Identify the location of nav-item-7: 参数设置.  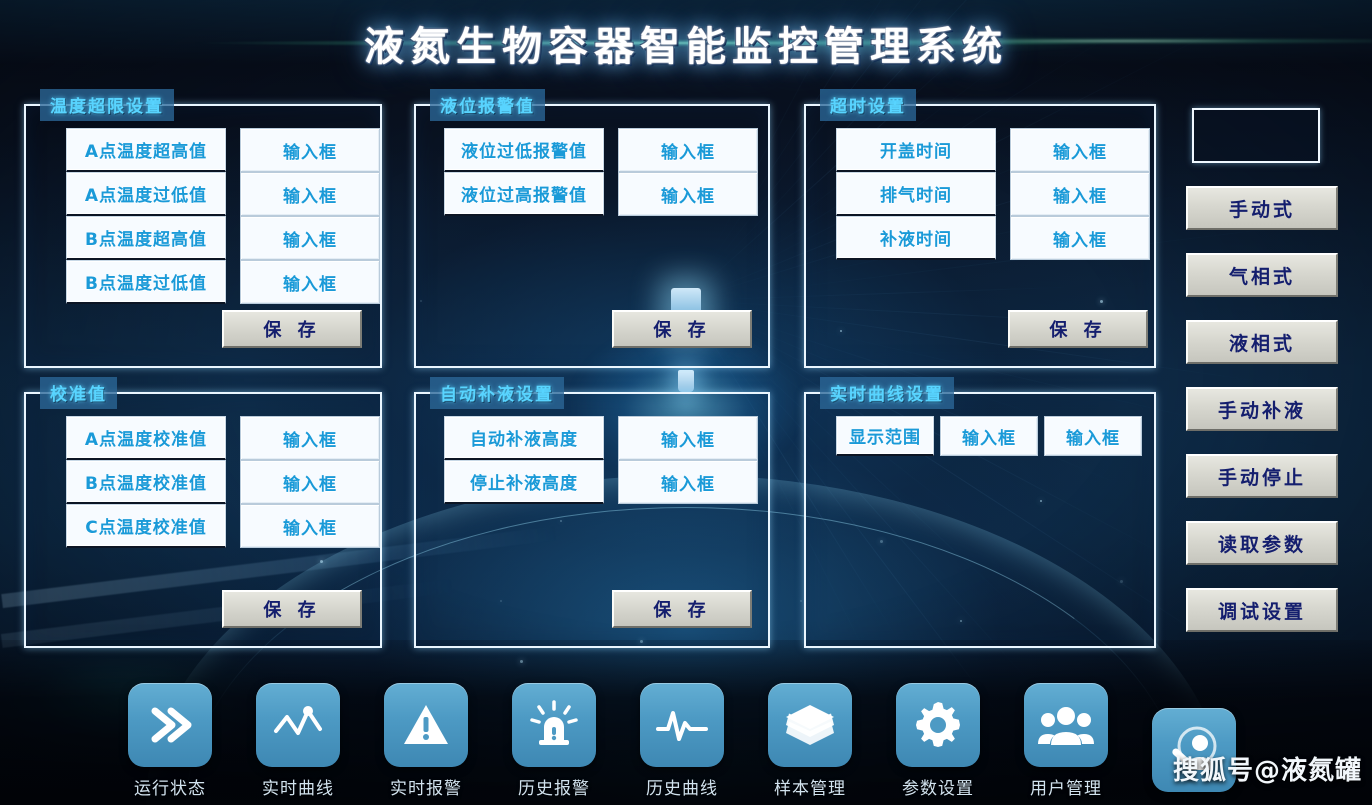
(938, 741).